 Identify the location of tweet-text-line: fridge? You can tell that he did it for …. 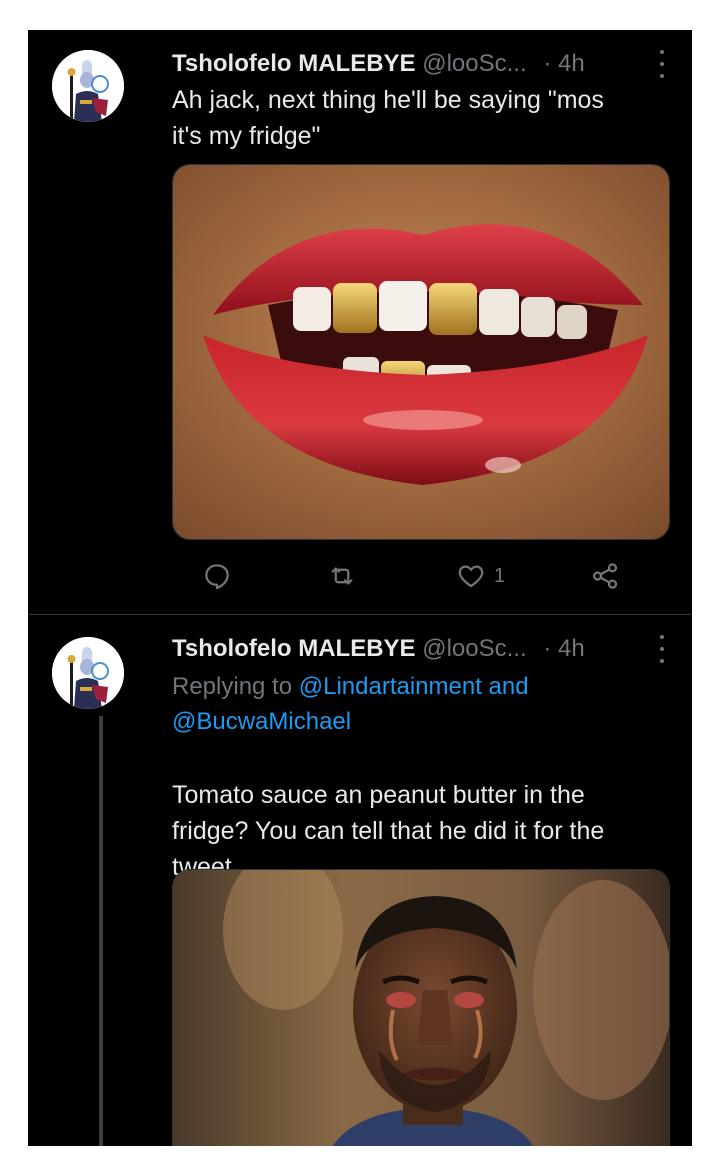
(388, 831).